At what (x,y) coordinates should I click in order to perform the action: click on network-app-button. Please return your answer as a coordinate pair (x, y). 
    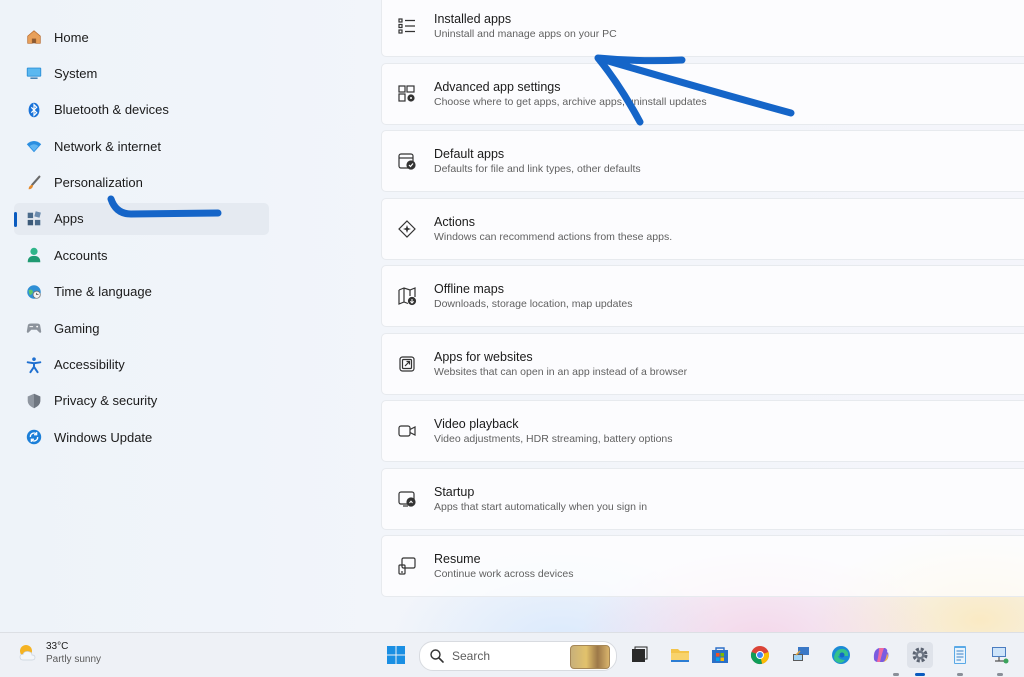
    Looking at the image, I should click on (1000, 655).